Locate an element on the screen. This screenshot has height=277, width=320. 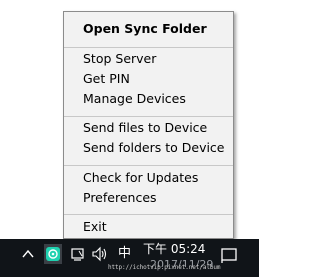
menu-item-manage-devices: Manage Devices is located at coordinates (134, 99).